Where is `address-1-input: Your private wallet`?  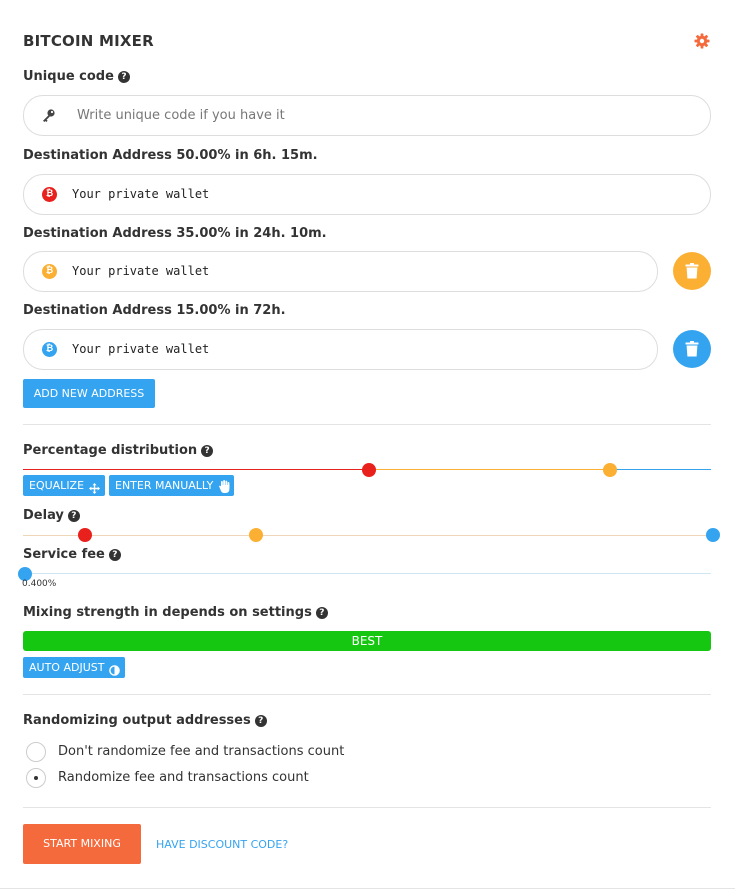 address-1-input: Your private wallet is located at coordinates (140, 194).